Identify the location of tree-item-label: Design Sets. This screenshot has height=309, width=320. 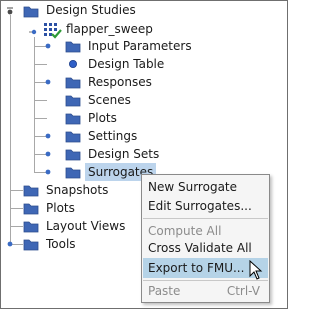
(124, 154).